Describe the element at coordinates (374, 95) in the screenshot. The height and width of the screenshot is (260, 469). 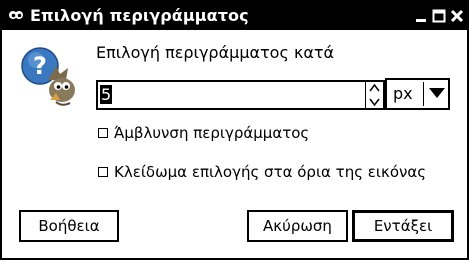
I see `spin-arrows` at that location.